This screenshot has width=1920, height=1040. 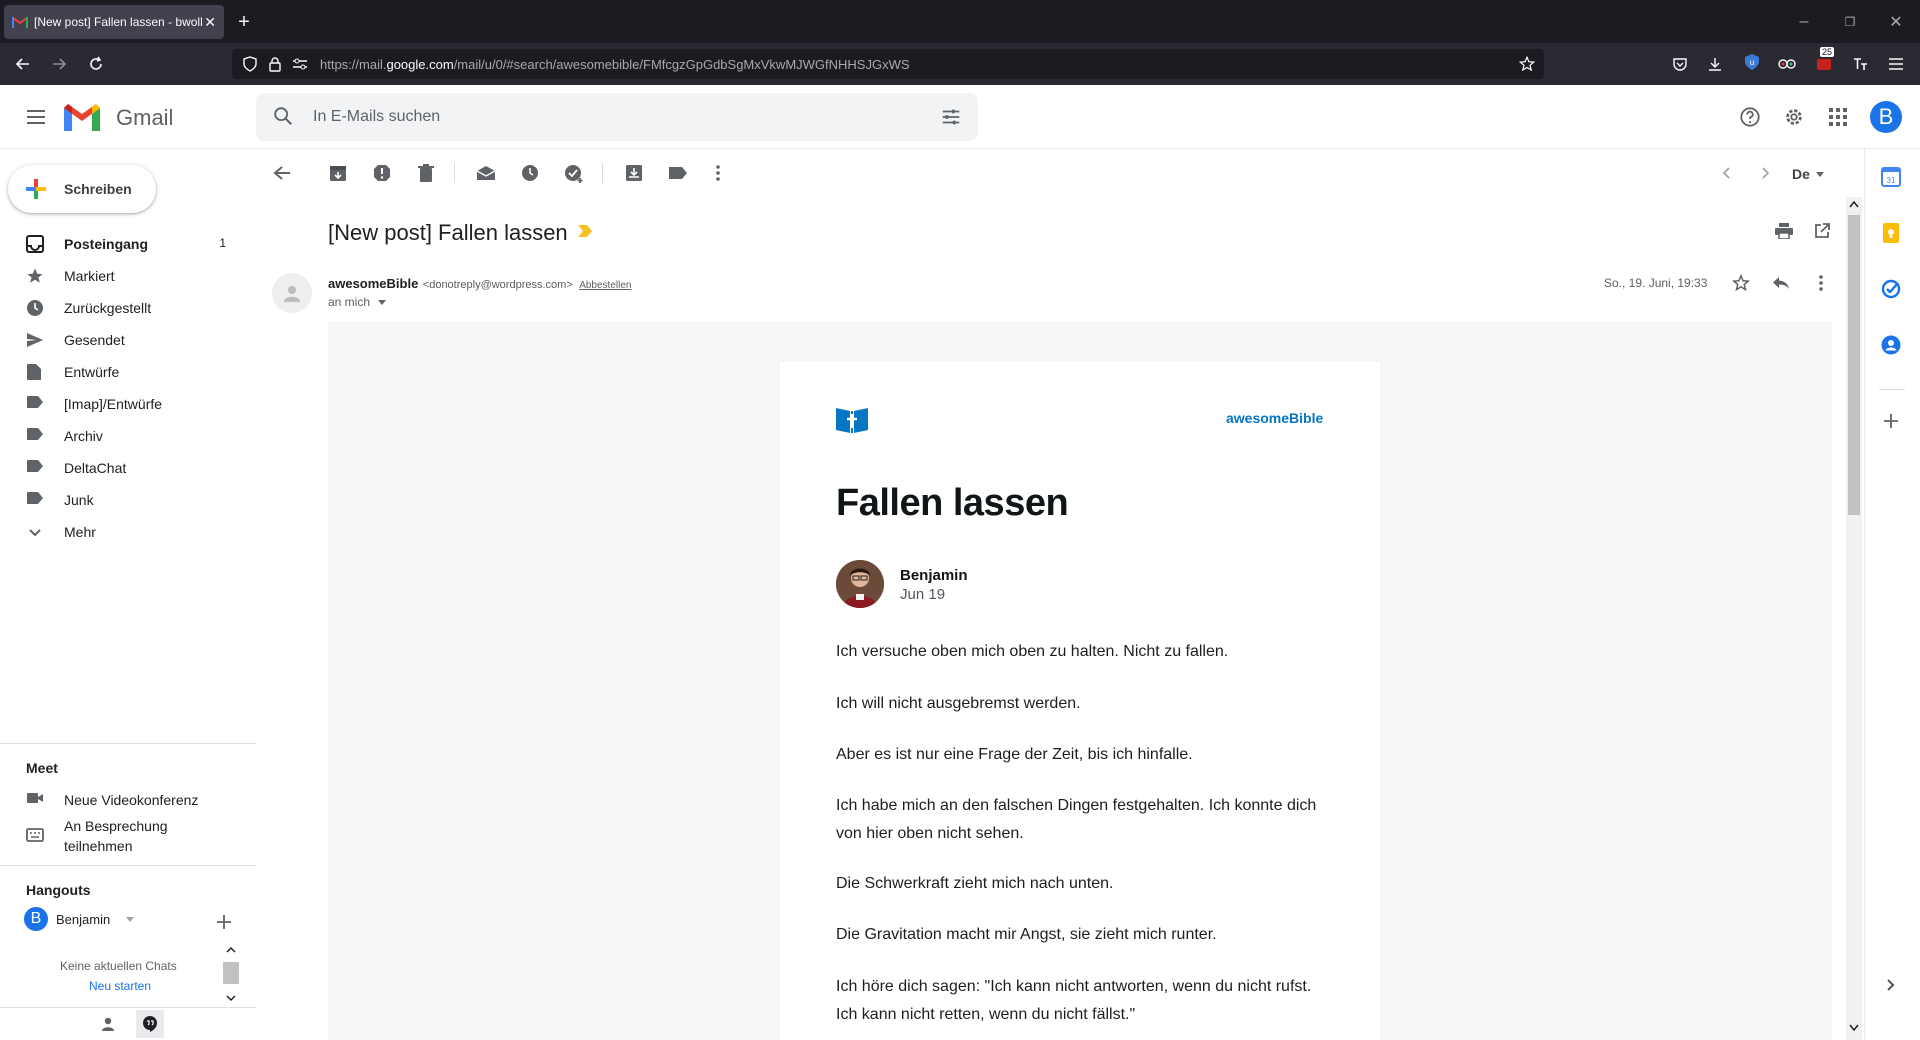 I want to click on post-paragraph: Ich will nicht ausgebremst werden., so click(x=958, y=703).